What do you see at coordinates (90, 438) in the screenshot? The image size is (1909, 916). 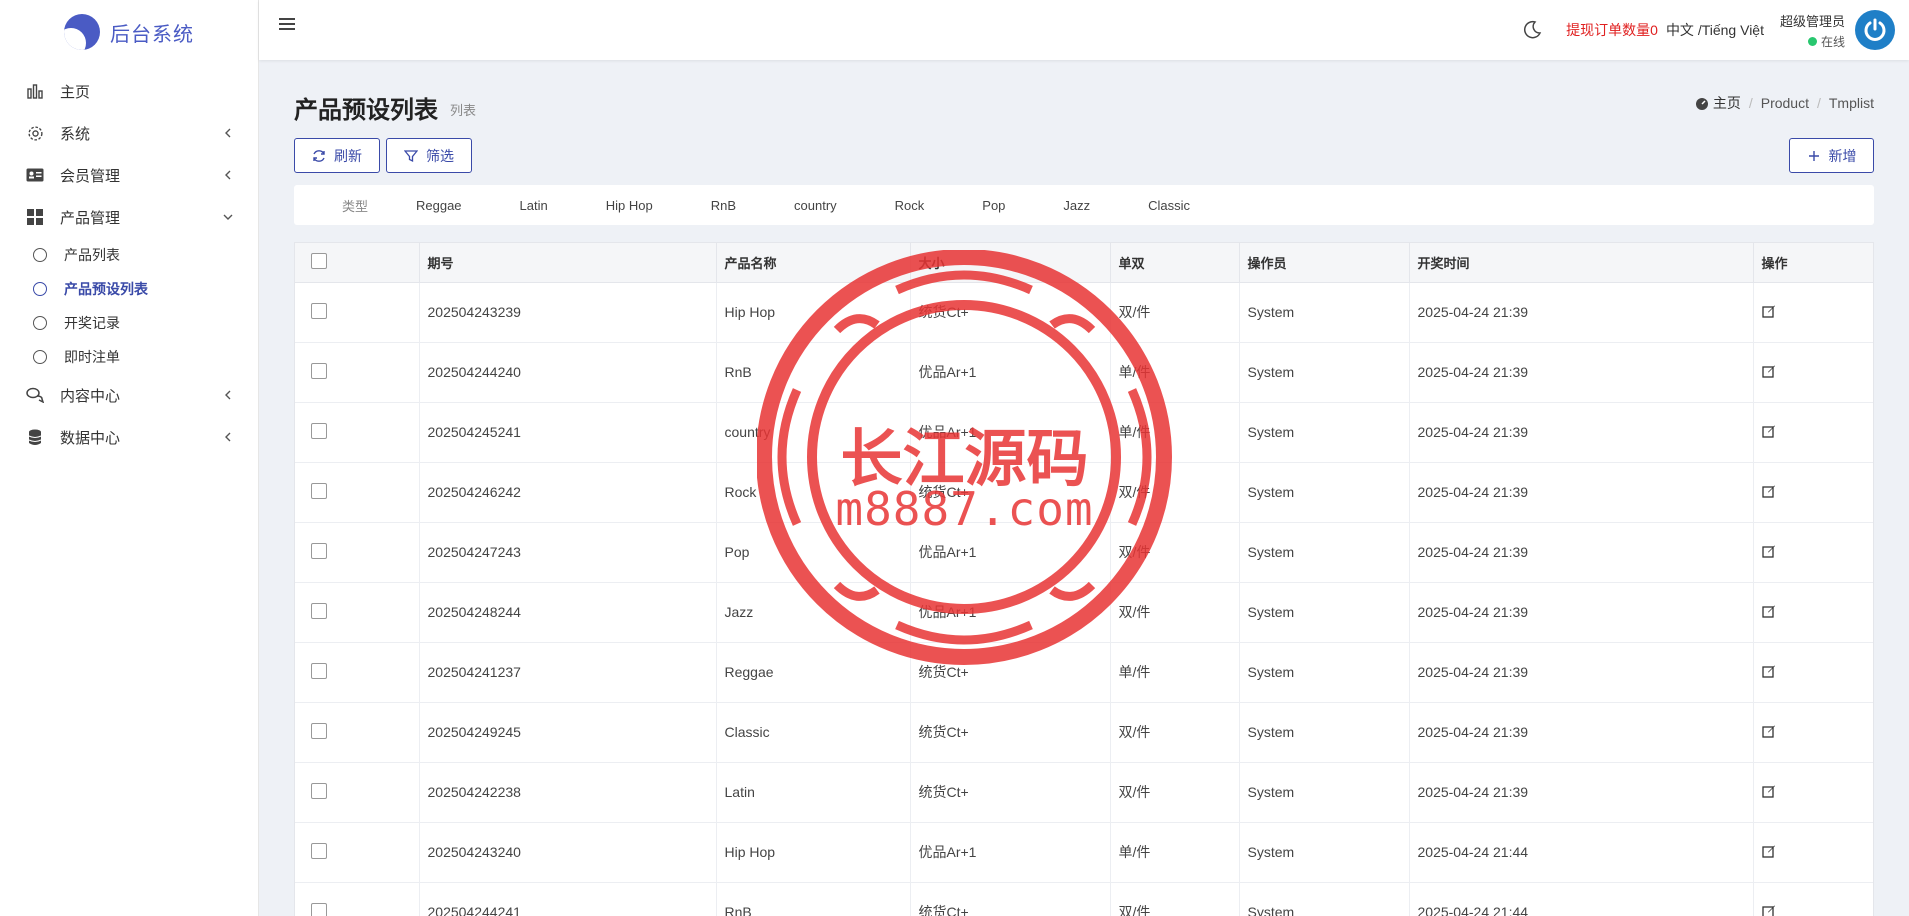 I see `sidebar-item-label: 数据中心` at bounding box center [90, 438].